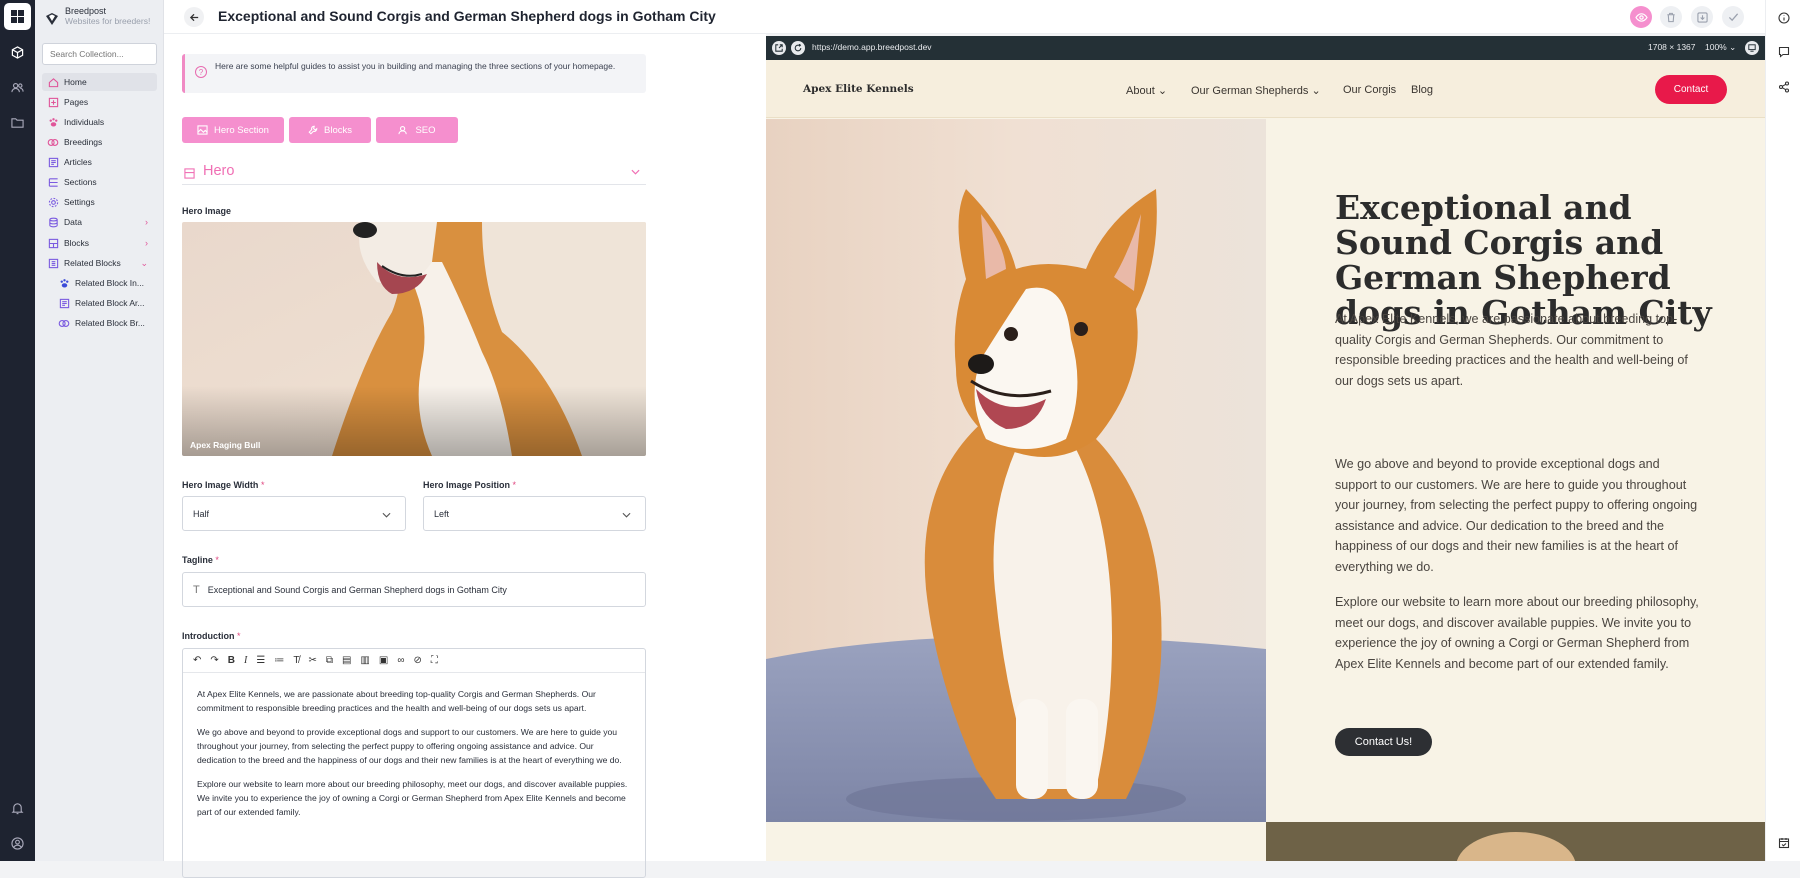  Describe the element at coordinates (779, 48) in the screenshot. I see `open-external-icon` at that location.